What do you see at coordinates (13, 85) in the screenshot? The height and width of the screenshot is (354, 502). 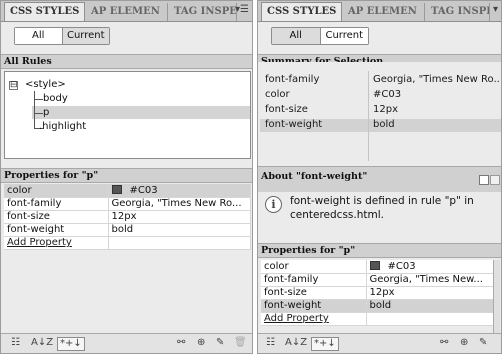 I see `collapse-icon: ⊟` at bounding box center [13, 85].